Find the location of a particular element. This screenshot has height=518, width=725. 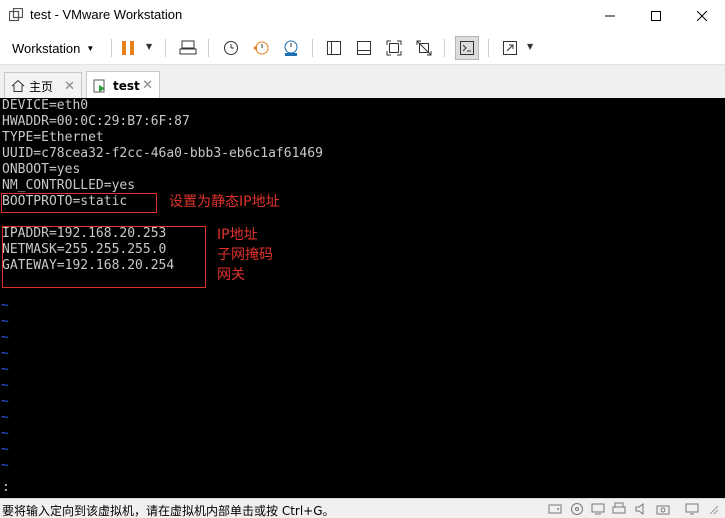

display-icon is located at coordinates (692, 509).